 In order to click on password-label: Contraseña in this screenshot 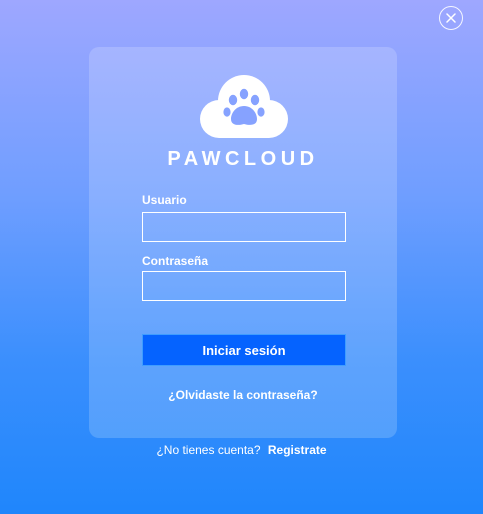, I will do `click(175, 261)`.